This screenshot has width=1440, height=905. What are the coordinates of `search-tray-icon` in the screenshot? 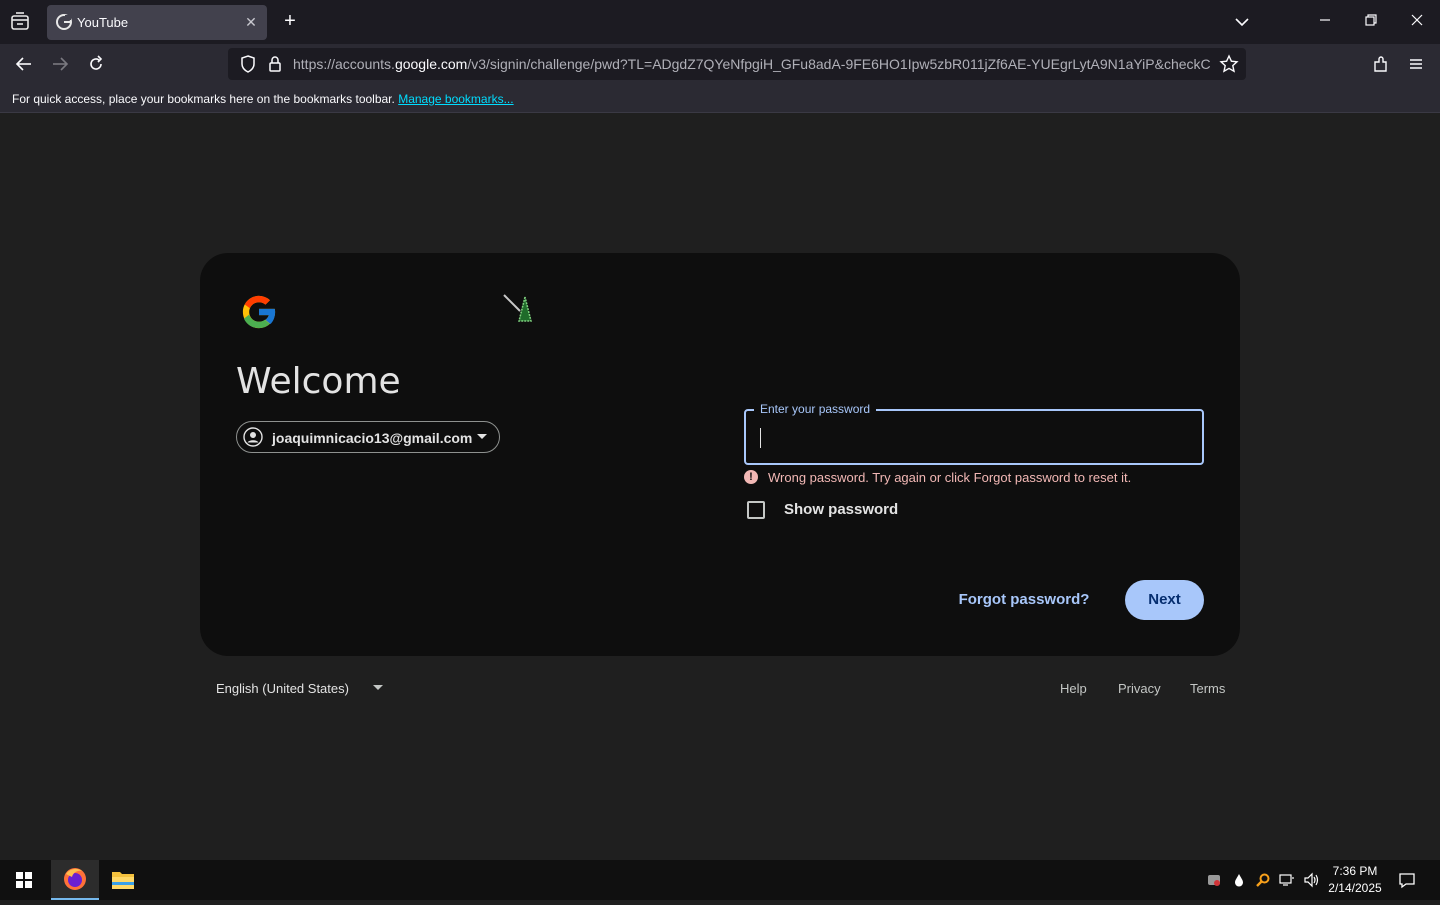 It's located at (1263, 880).